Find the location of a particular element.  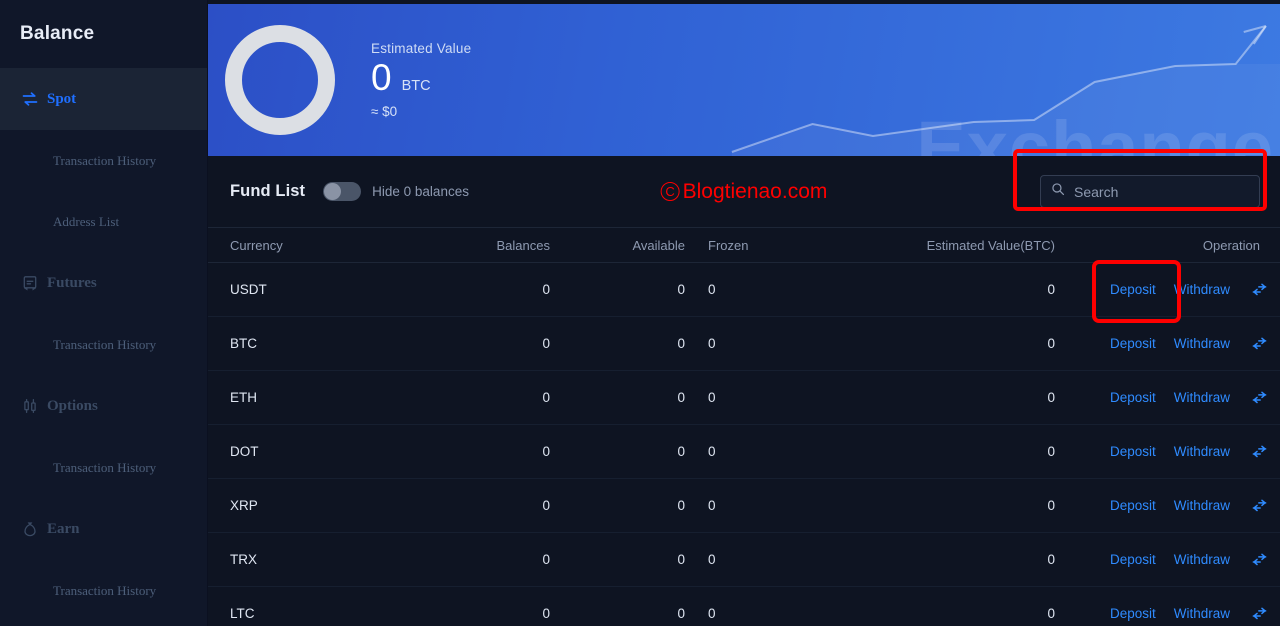

search-input is located at coordinates (1161, 191).